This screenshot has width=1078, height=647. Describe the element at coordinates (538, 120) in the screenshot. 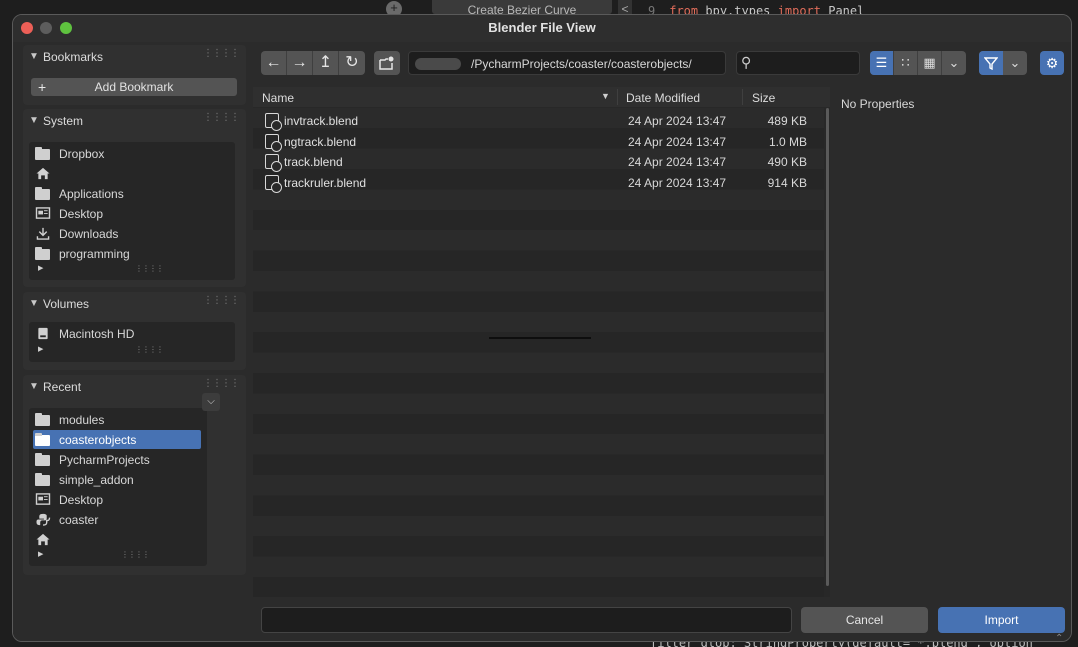

I see `file-row: invtrack.blend 24 Apr 2024 13:47 489 KB` at that location.